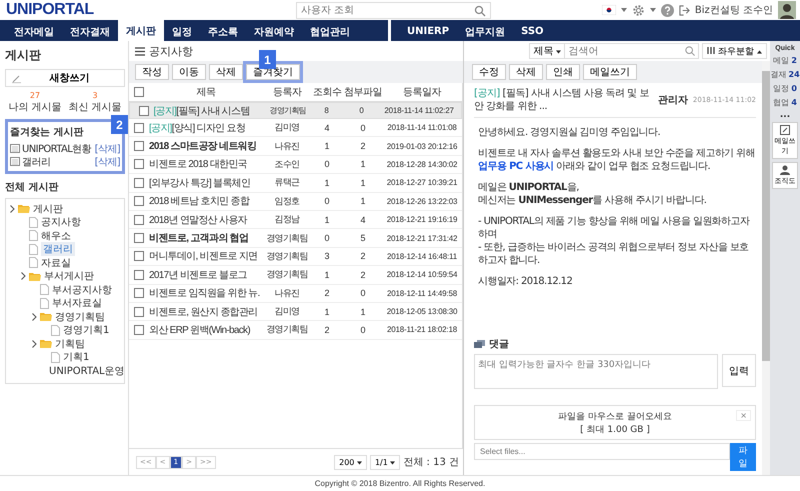 The height and width of the screenshot is (491, 800). What do you see at coordinates (766, 268) in the screenshot?
I see `scrollbar` at bounding box center [766, 268].